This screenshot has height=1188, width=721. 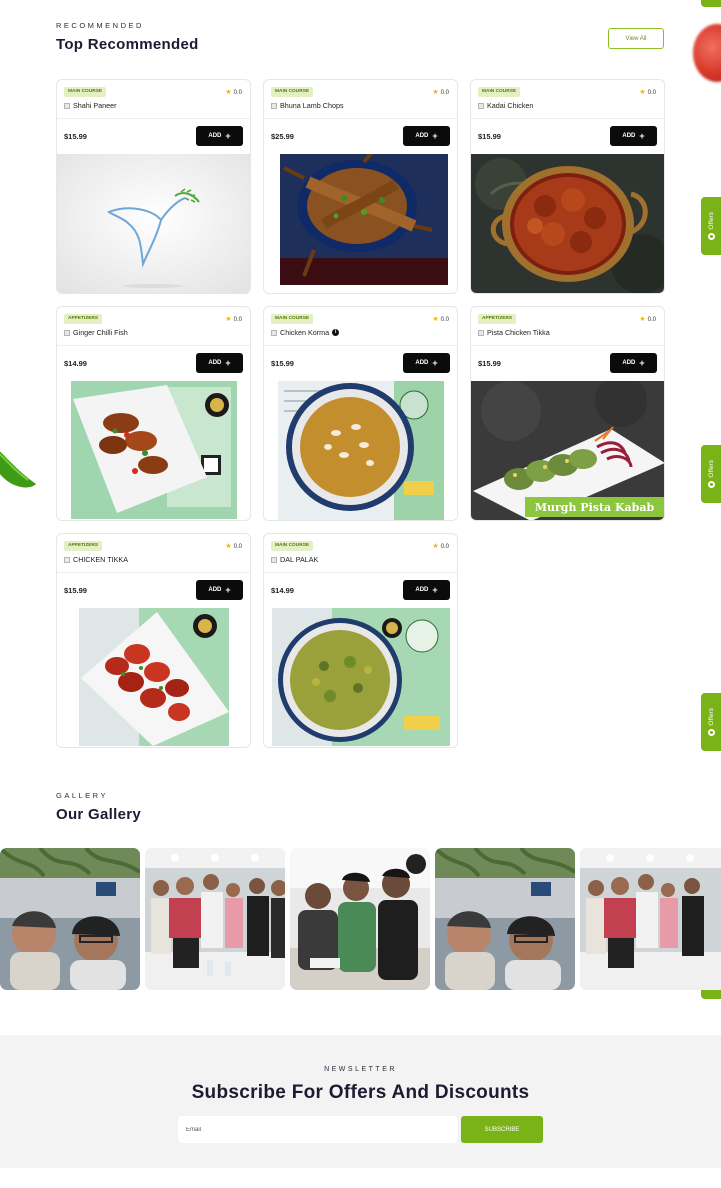 What do you see at coordinates (711, 716) in the screenshot?
I see `offers-tab-label: Offers` at bounding box center [711, 716].